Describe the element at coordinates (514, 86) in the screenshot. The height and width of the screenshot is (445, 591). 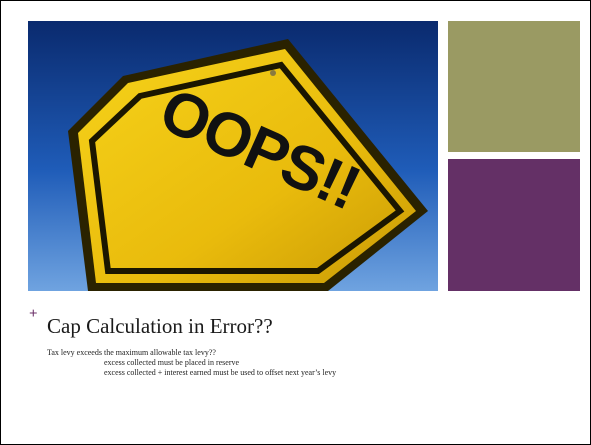
I see `olive-color-block` at that location.